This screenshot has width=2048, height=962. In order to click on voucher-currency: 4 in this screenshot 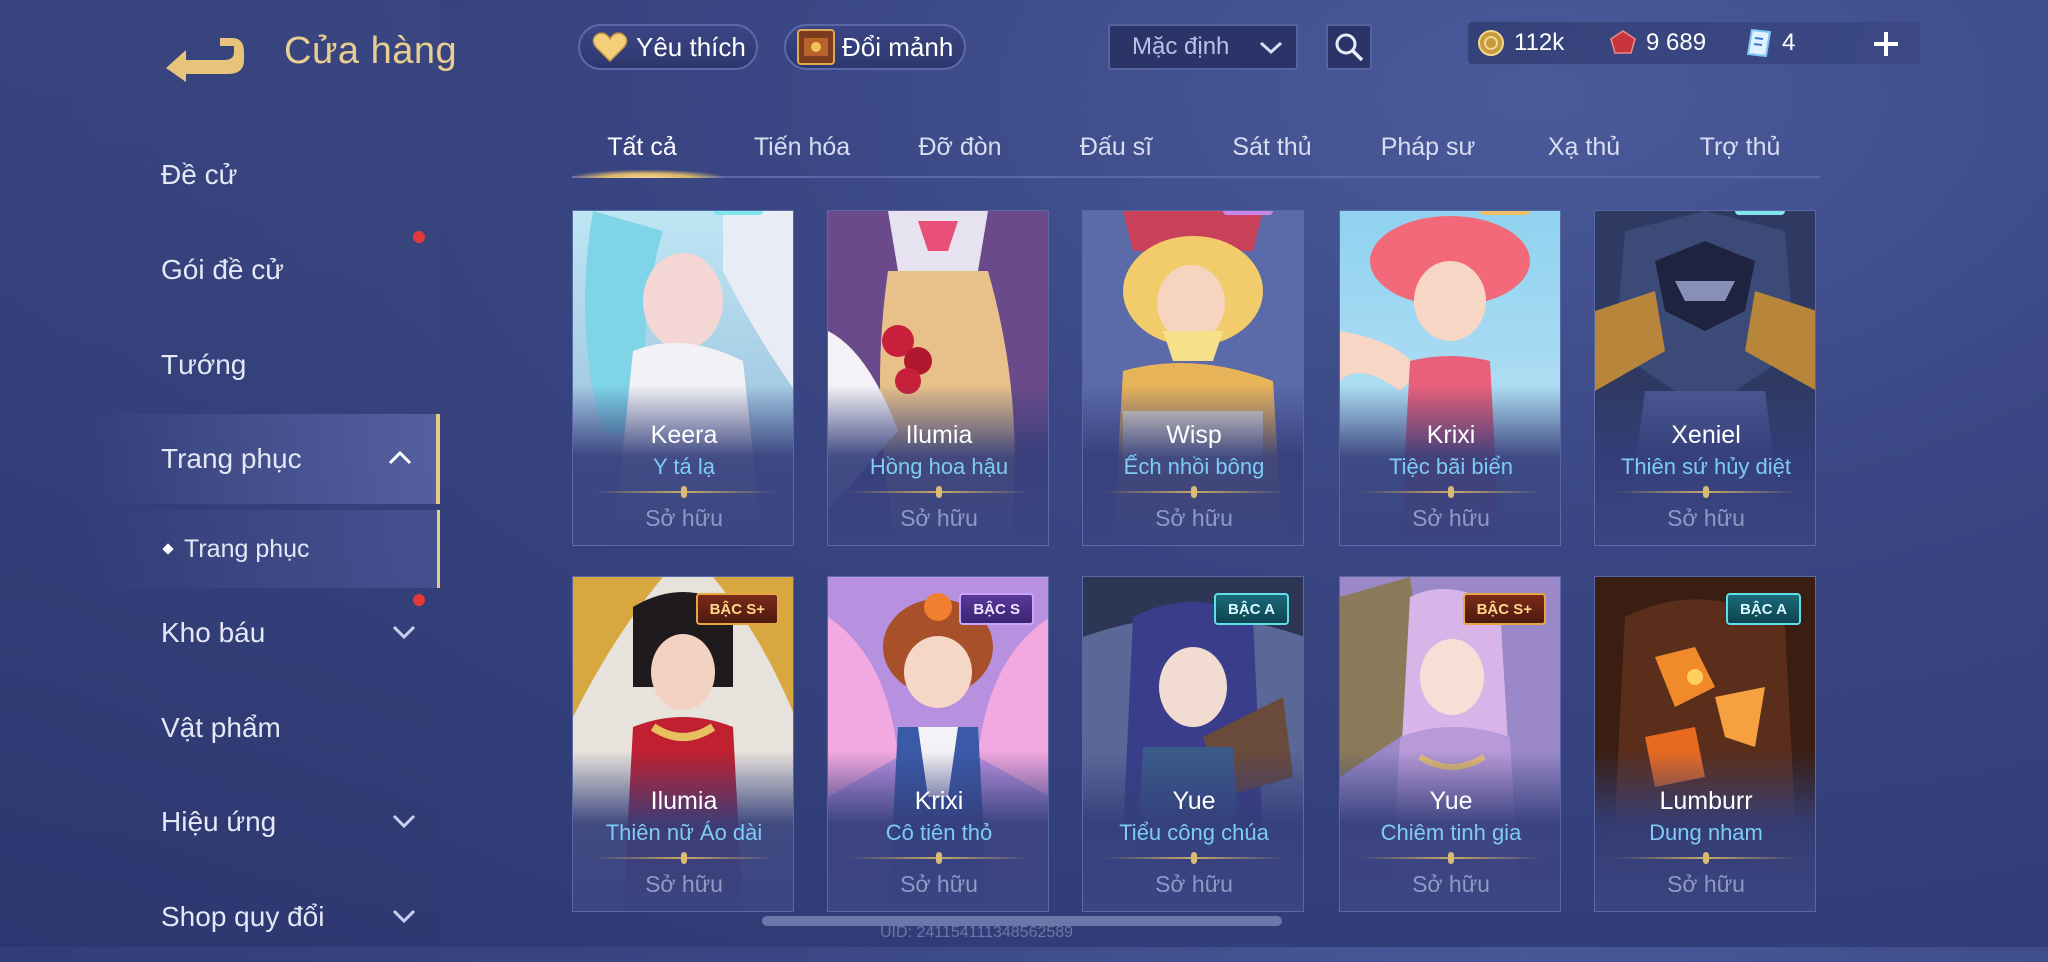, I will do `click(1769, 43)`.